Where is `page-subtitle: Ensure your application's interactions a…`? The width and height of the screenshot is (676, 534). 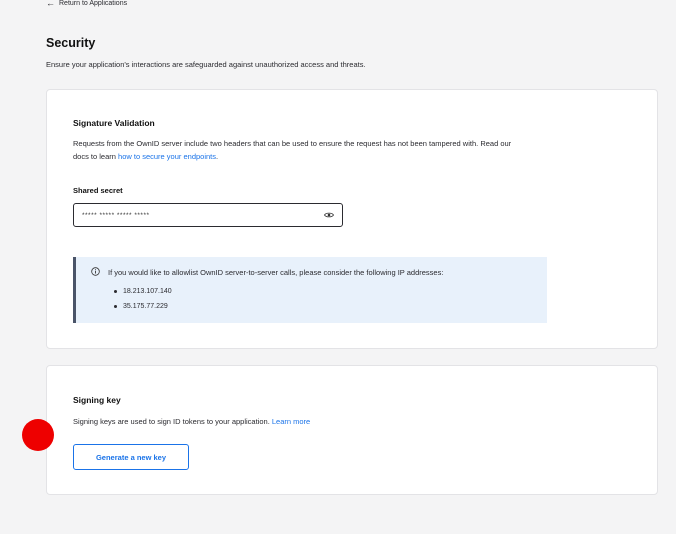 page-subtitle: Ensure your application's interactions a… is located at coordinates (206, 64).